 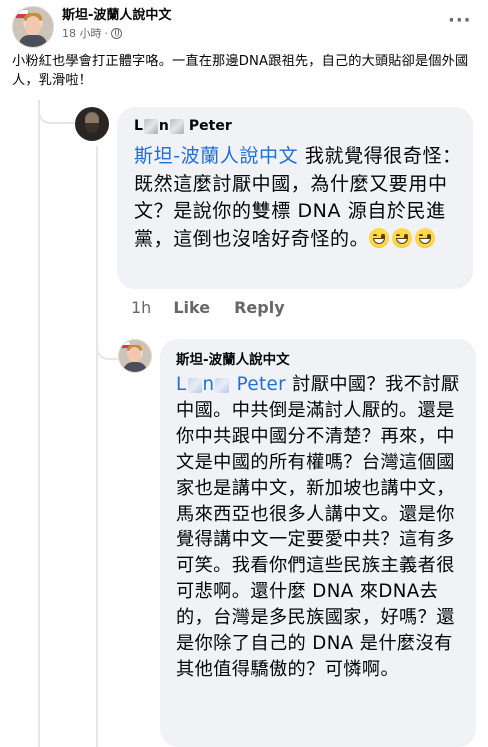 What do you see at coordinates (92, 124) in the screenshot?
I see `commenter-avatar` at bounding box center [92, 124].